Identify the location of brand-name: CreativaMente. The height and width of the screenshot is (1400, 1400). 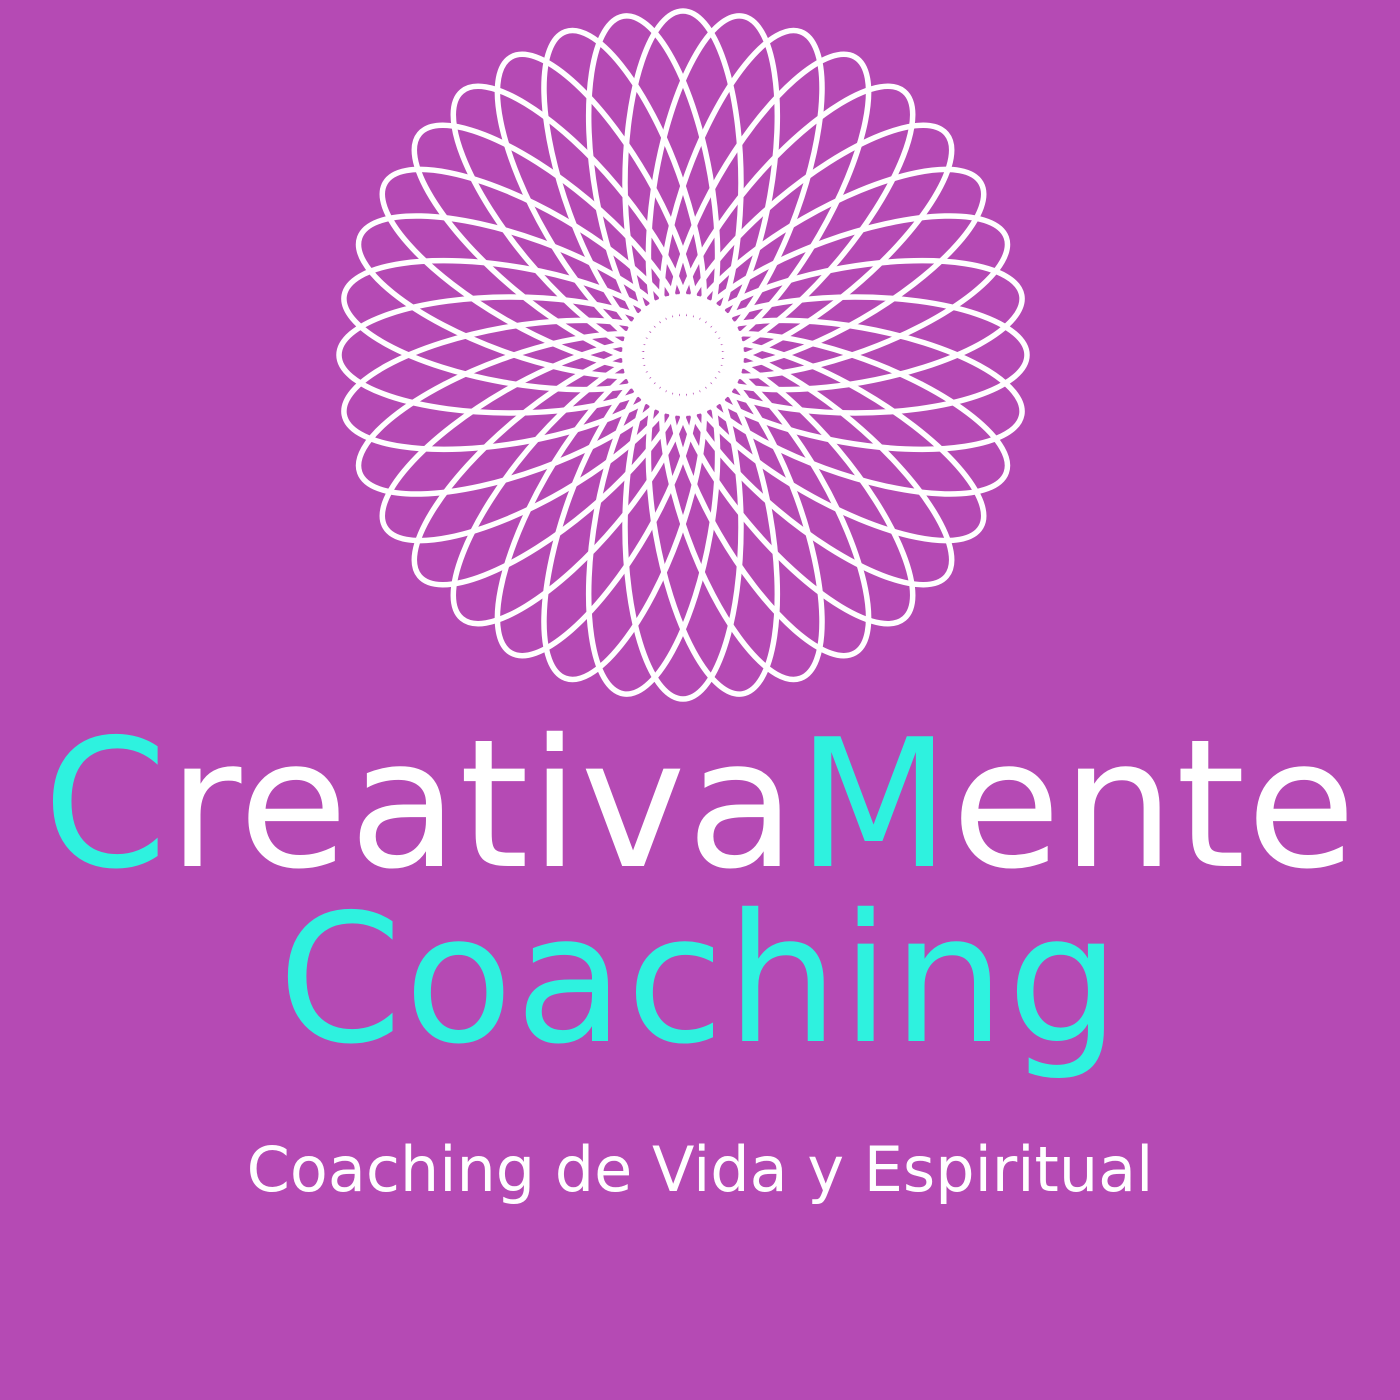
(700, 805).